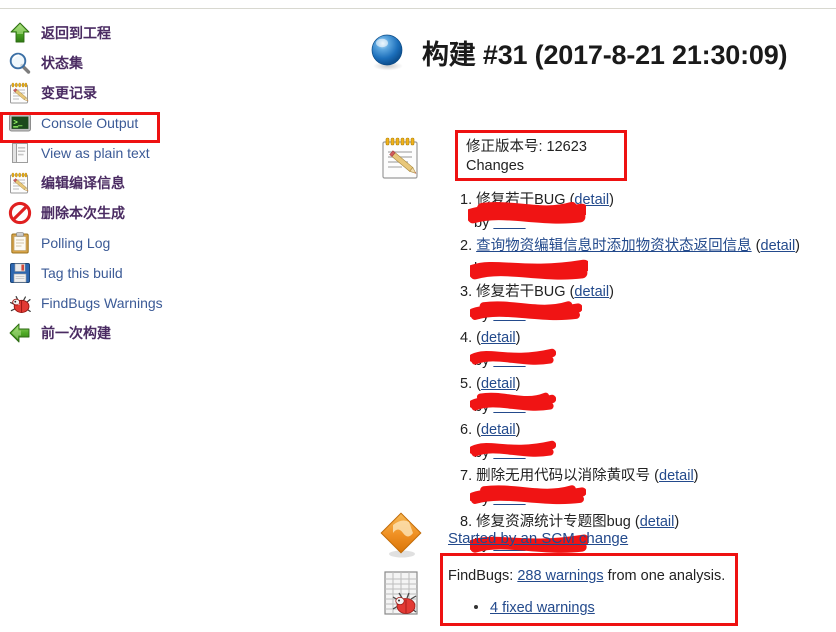 The width and height of the screenshot is (836, 632). What do you see at coordinates (481, 576) in the screenshot?
I see `findbugs-prefix: FindBugs:` at bounding box center [481, 576].